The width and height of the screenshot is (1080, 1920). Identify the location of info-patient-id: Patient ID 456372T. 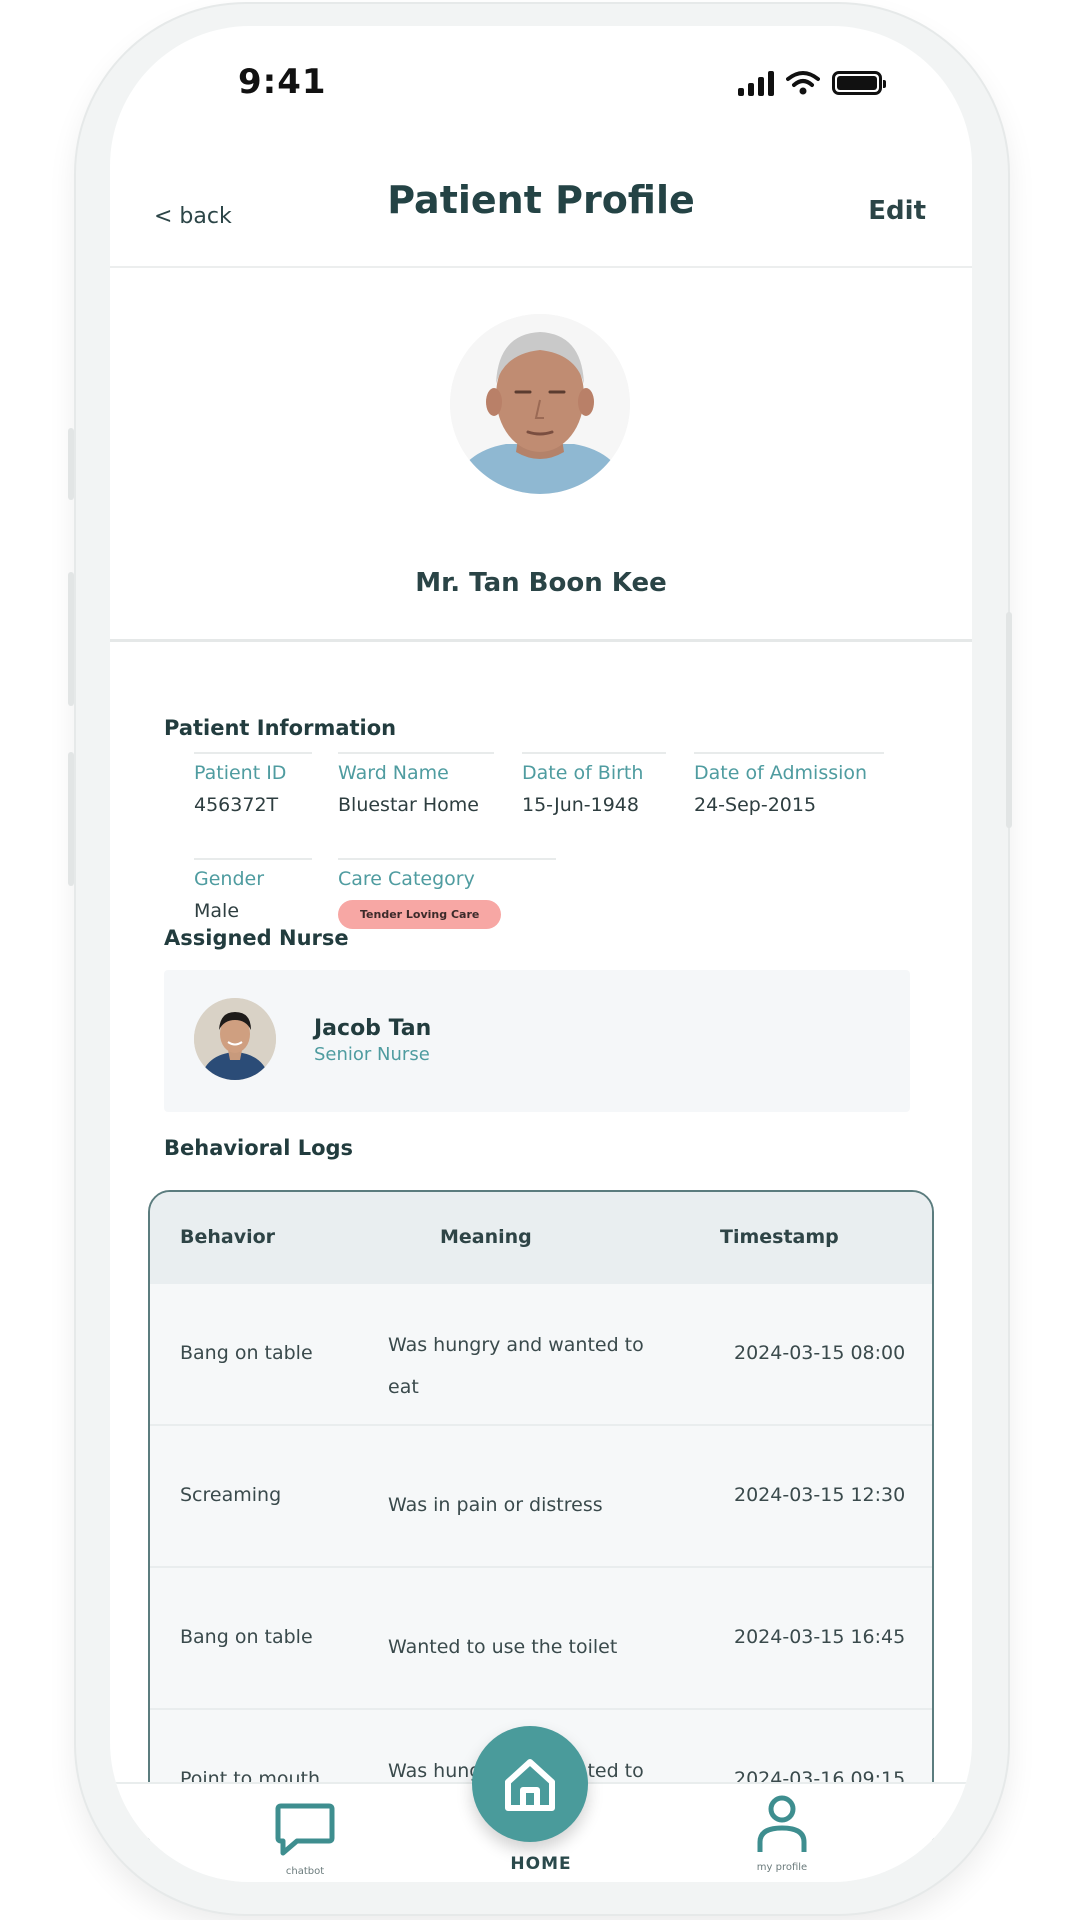
(253, 784).